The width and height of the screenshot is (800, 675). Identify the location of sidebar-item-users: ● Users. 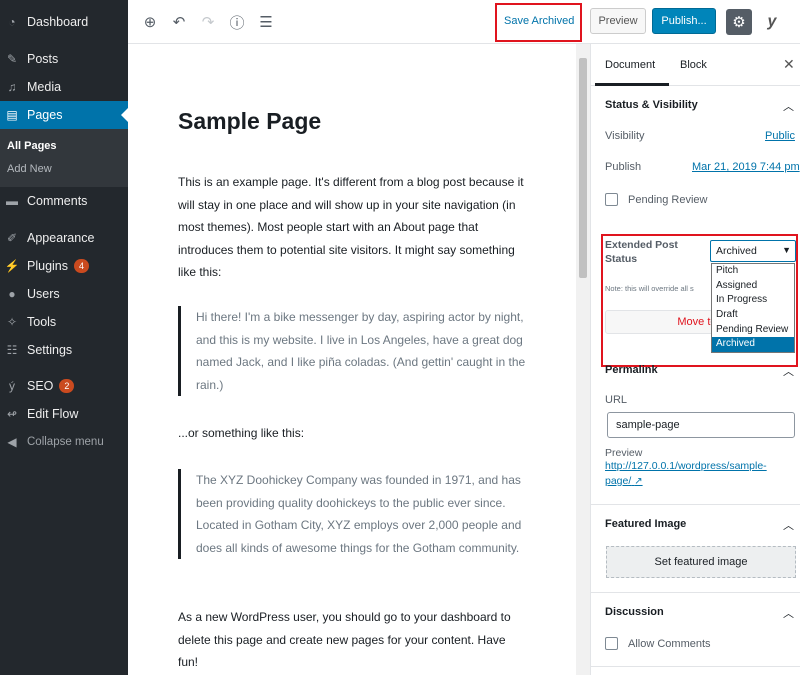
(64, 294).